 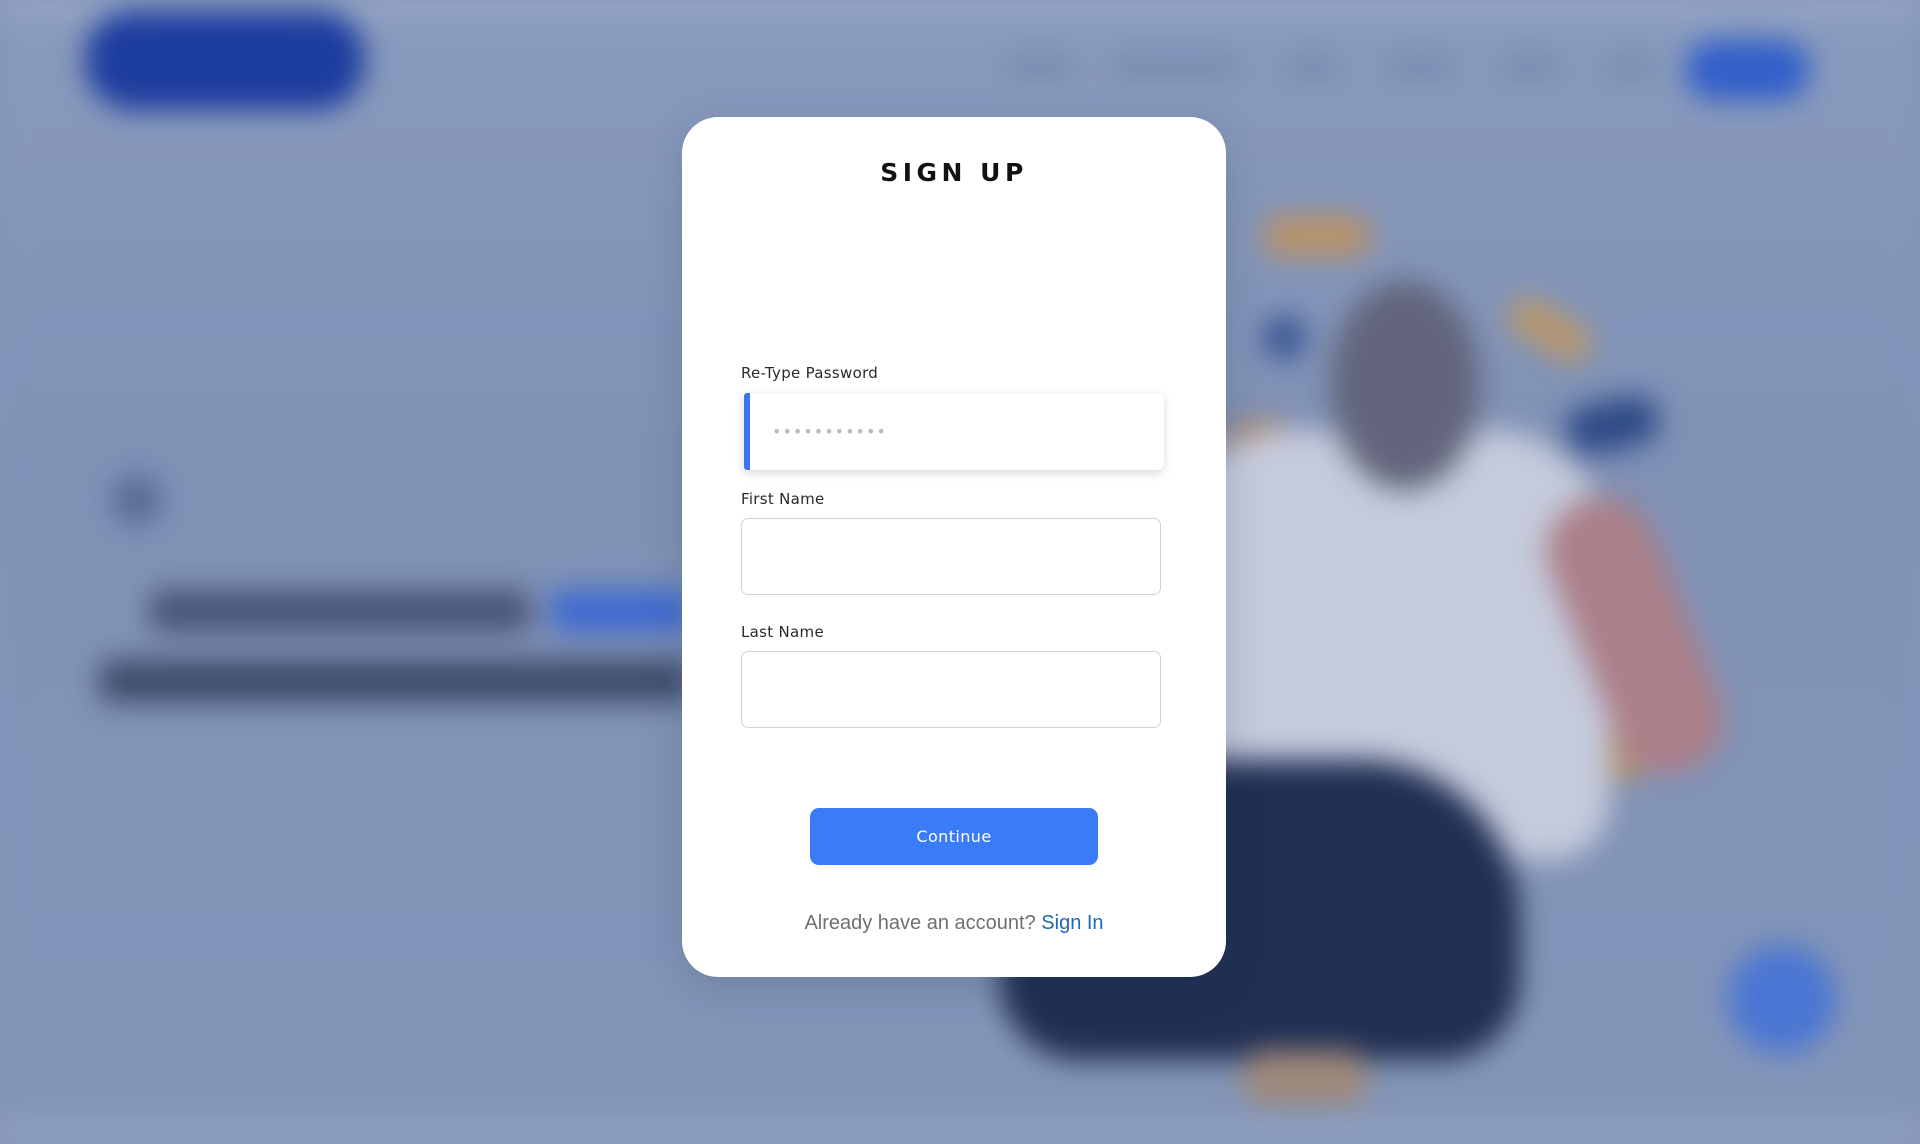 What do you see at coordinates (782, 632) in the screenshot?
I see `last-name-label: Last Name` at bounding box center [782, 632].